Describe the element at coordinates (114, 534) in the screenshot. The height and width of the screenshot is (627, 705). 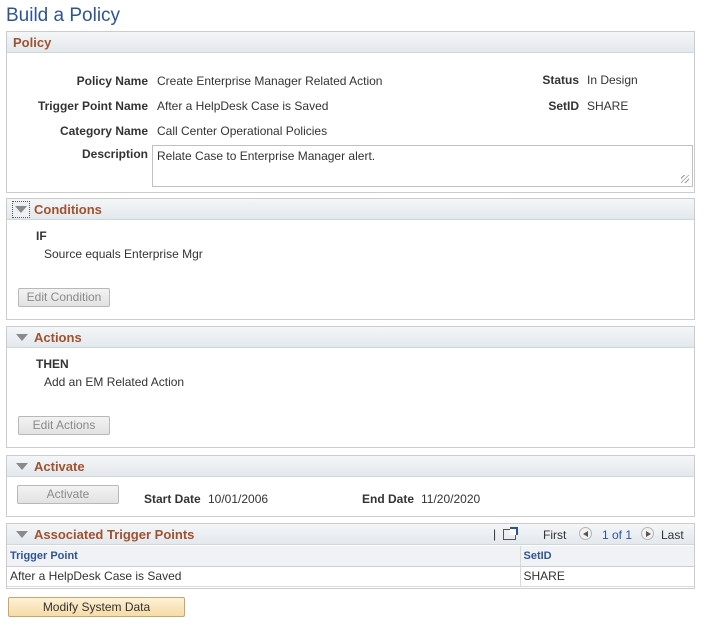
I see `trigger-points-title: Associated Trigger Points` at that location.